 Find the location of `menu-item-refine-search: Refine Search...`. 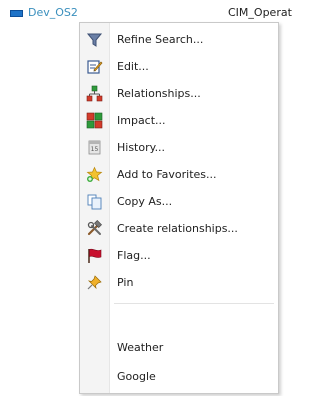

menu-item-refine-search: Refine Search... is located at coordinates (179, 40).